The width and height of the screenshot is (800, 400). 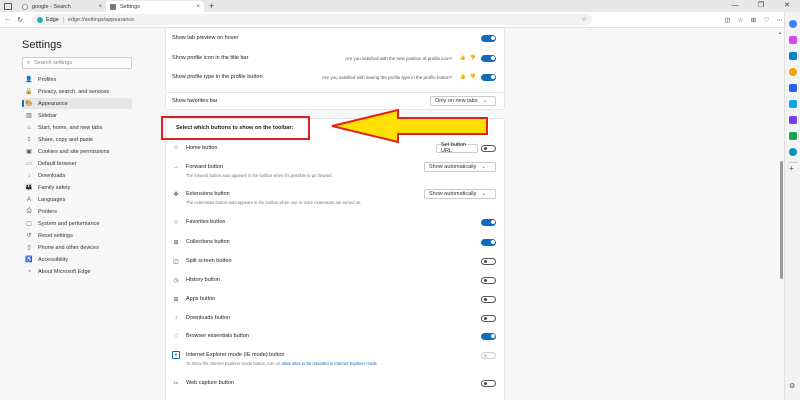 I want to click on toggle-web-capture-button, so click(x=488, y=383).